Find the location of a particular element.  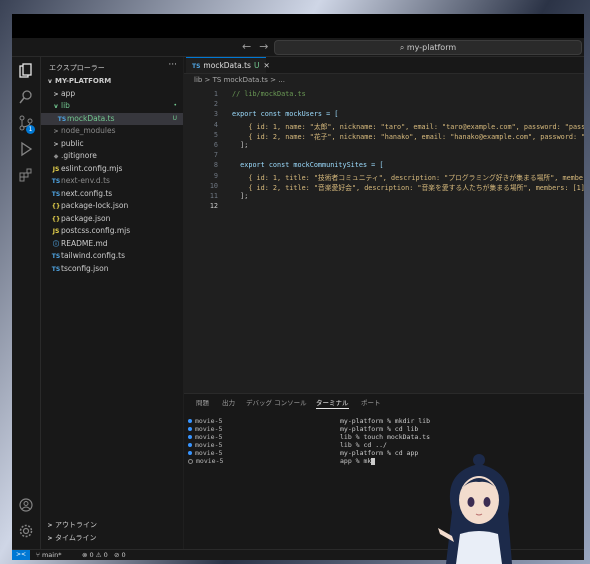

extensions-icon is located at coordinates (26, 175).